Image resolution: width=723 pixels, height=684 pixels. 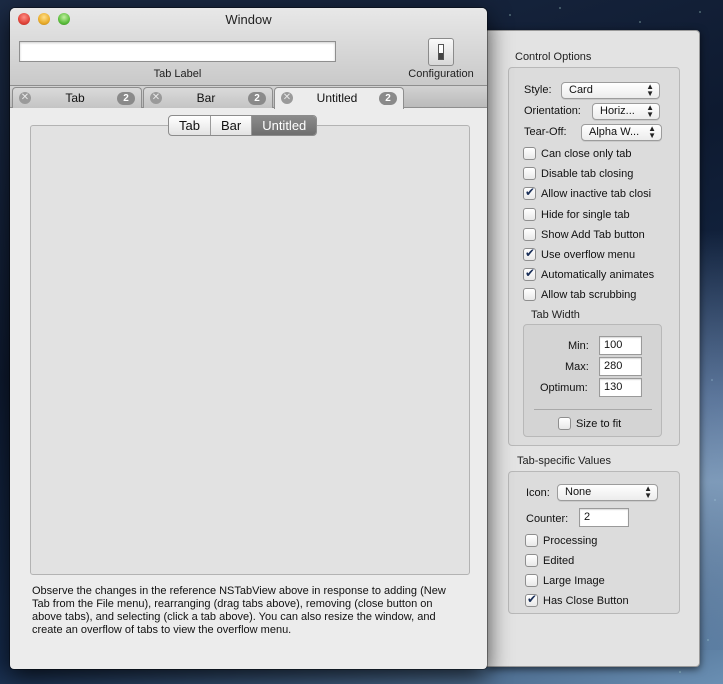 I want to click on tearoff-label: Tear-Off:, so click(x=545, y=132).